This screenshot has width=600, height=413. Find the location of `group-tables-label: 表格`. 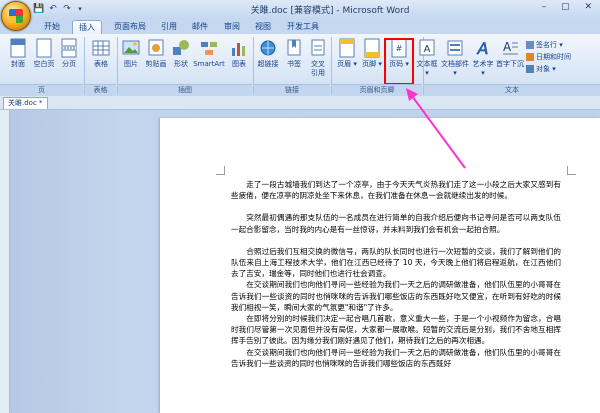

group-tables-label: 表格 is located at coordinates (100, 90).